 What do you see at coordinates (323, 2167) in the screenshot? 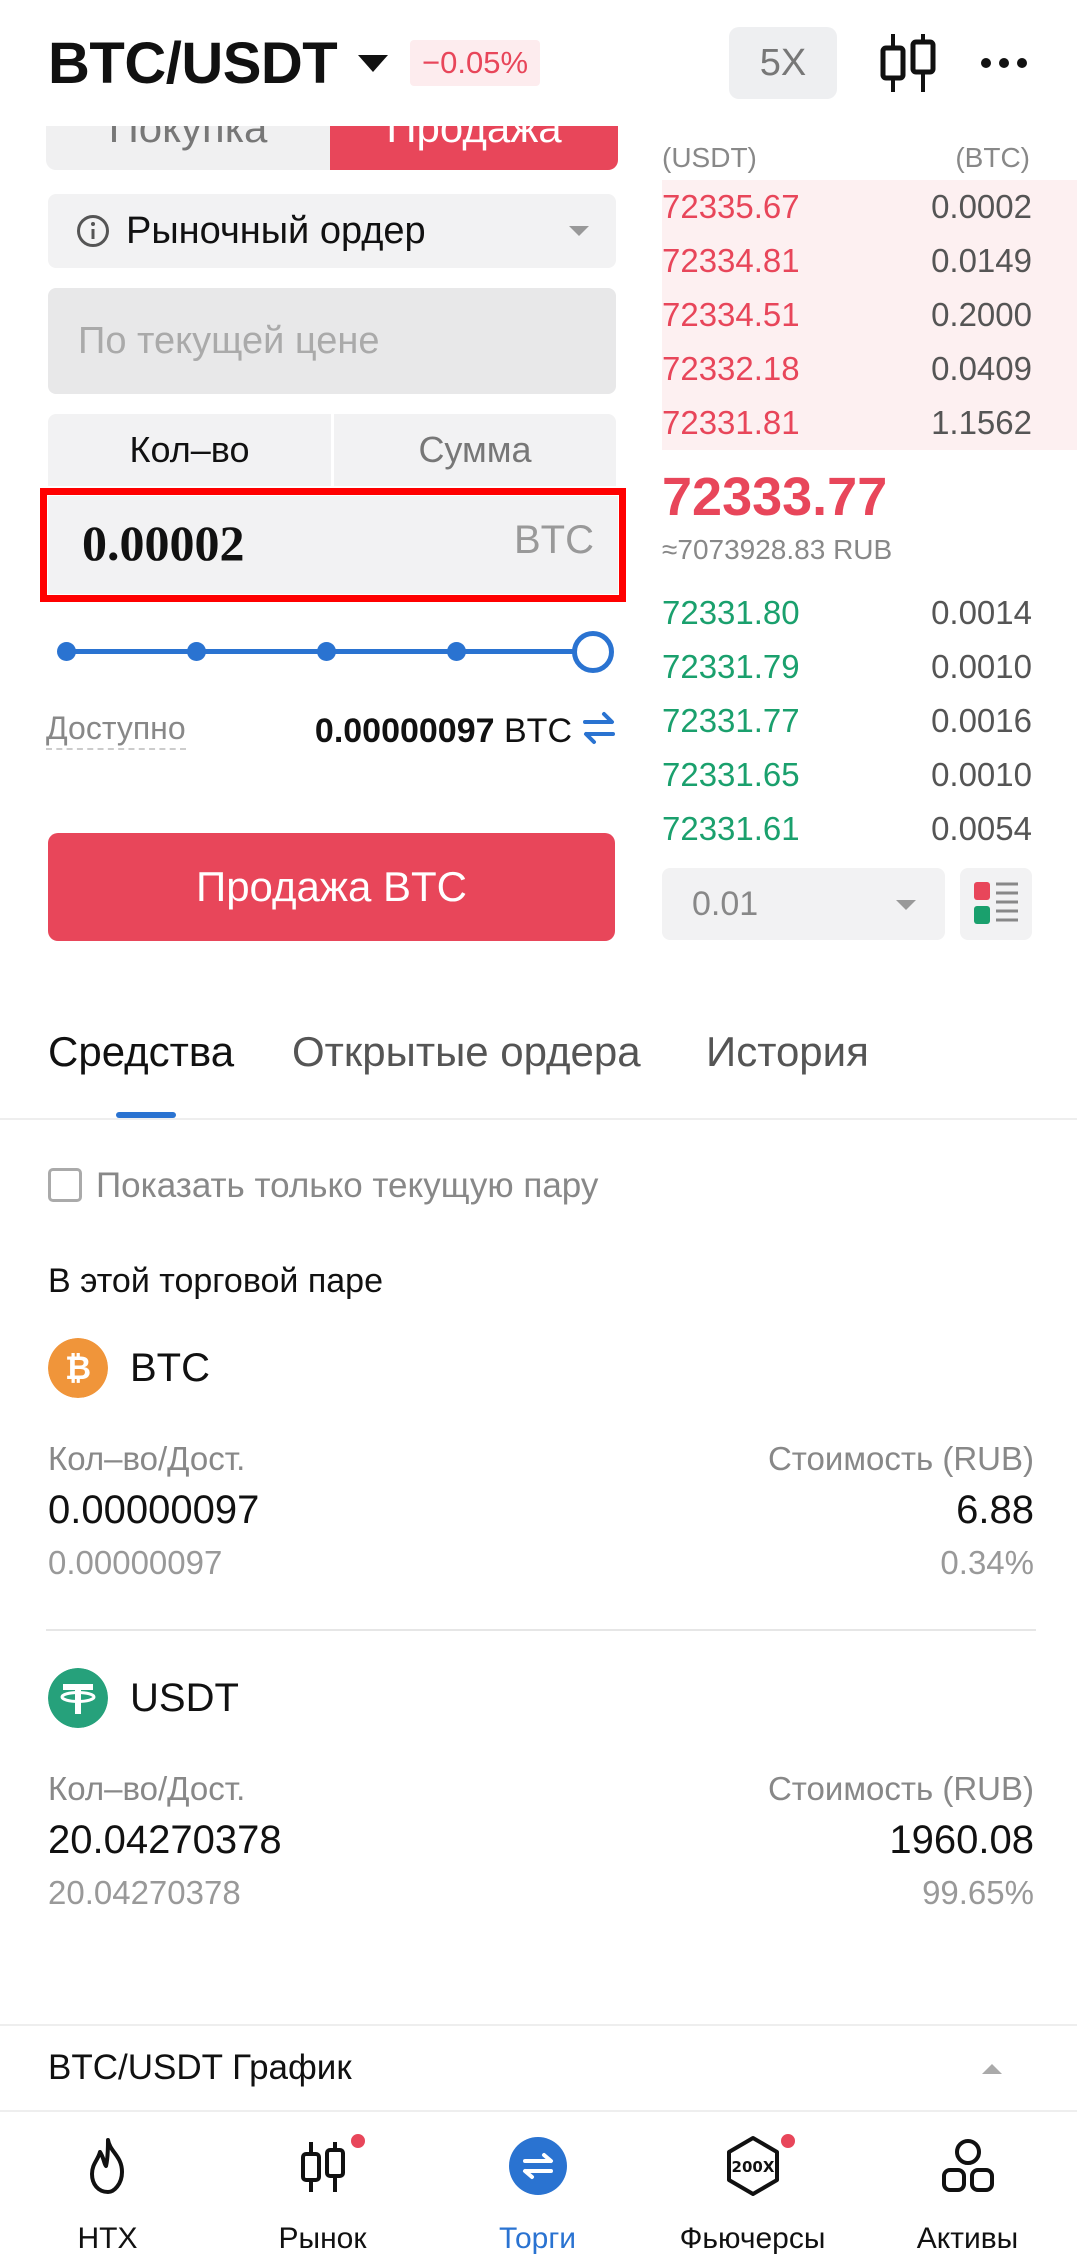
I see `candles-icon` at bounding box center [323, 2167].